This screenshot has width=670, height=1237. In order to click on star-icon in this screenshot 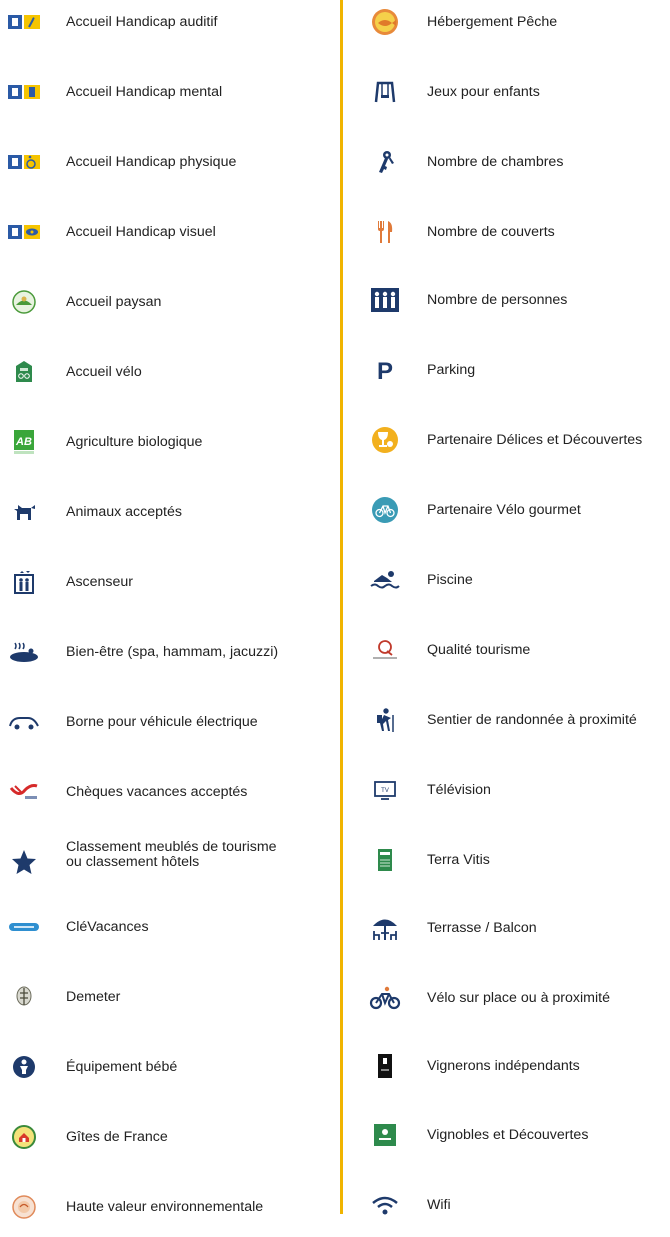, I will do `click(24, 862)`.